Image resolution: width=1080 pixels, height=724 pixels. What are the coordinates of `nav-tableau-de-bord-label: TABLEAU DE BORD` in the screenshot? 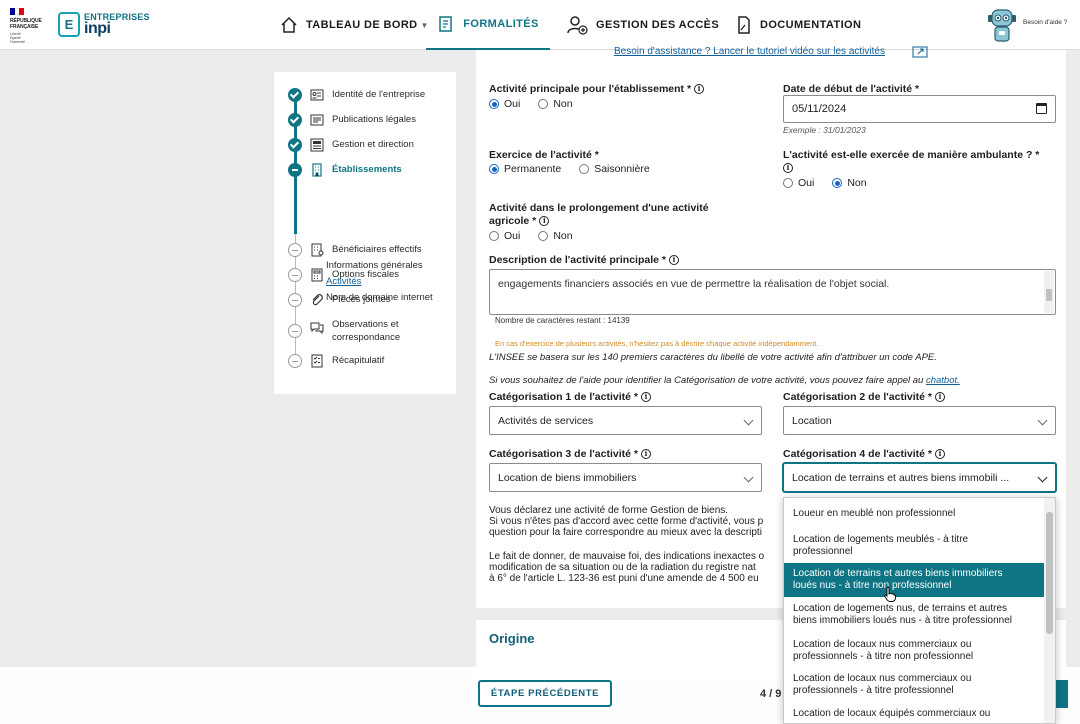 It's located at (362, 25).